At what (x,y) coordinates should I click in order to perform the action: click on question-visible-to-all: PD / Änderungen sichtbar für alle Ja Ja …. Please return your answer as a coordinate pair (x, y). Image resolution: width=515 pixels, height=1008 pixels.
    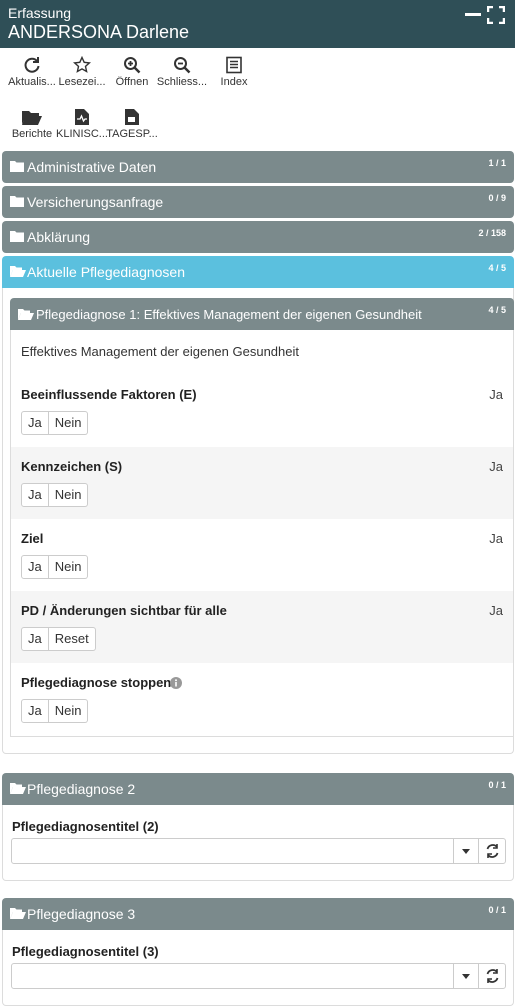
    Looking at the image, I should click on (262, 627).